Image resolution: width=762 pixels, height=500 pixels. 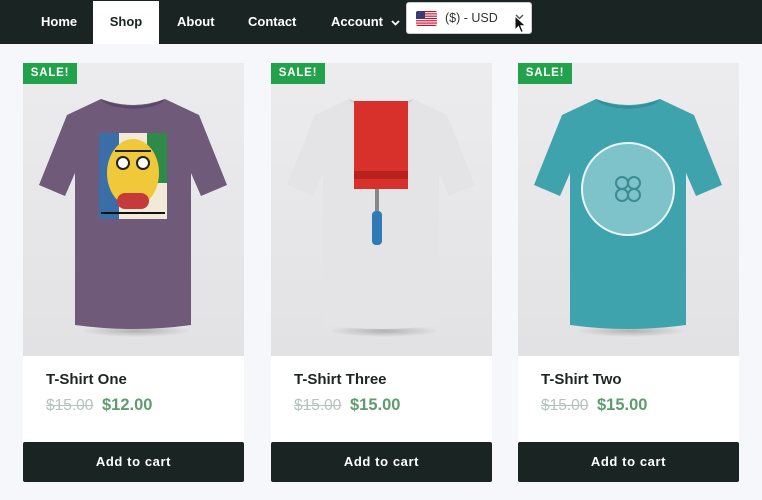 What do you see at coordinates (520, 24) in the screenshot?
I see `mouse-cursor-icon` at bounding box center [520, 24].